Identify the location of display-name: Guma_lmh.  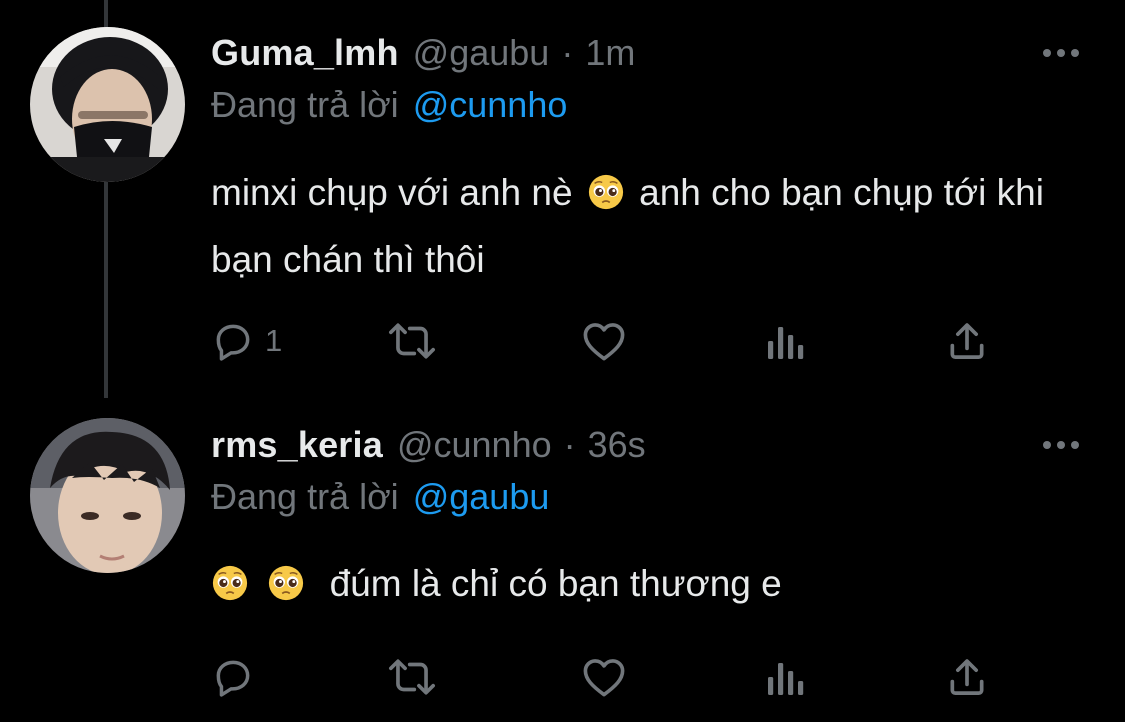
(305, 53).